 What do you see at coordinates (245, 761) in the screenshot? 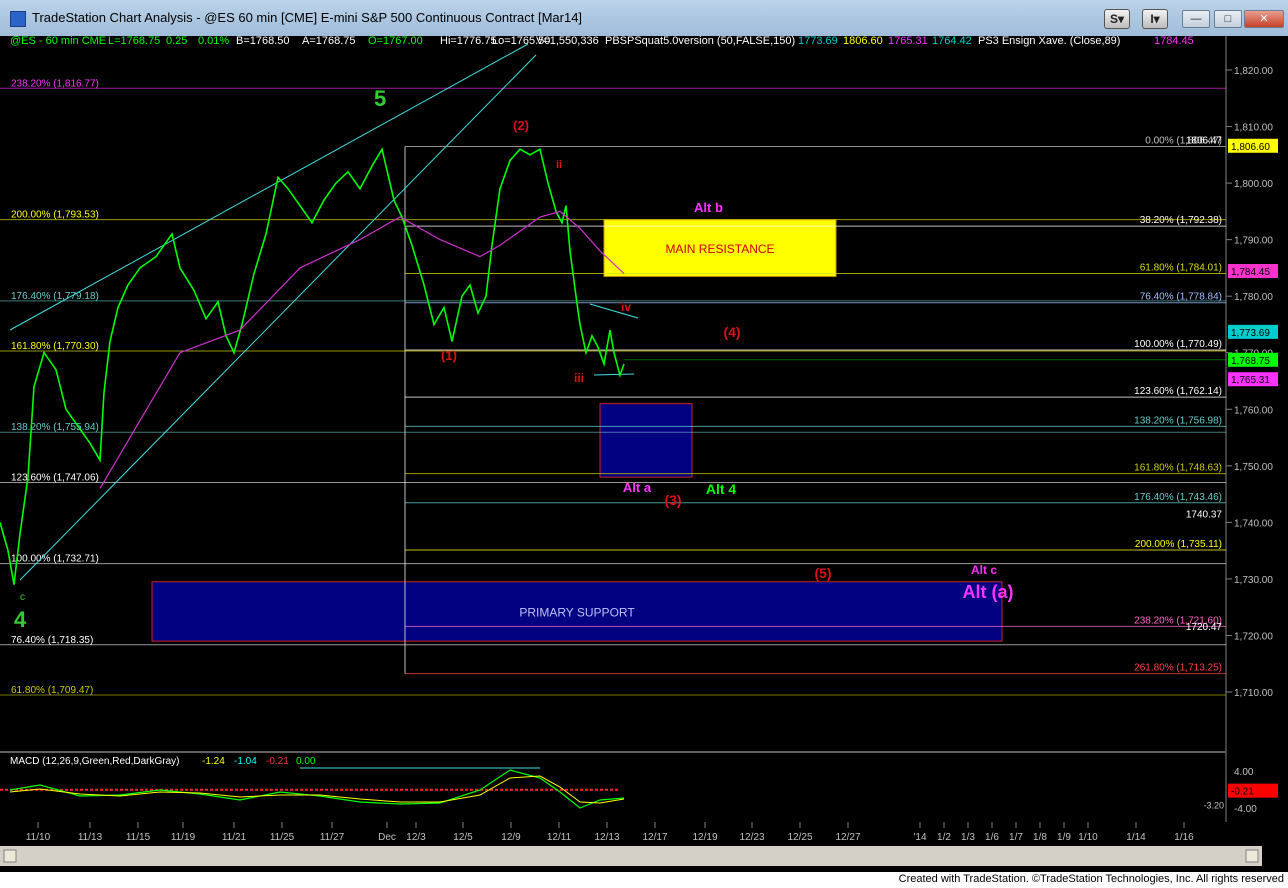
I see `macd-value-2: -1.04` at bounding box center [245, 761].